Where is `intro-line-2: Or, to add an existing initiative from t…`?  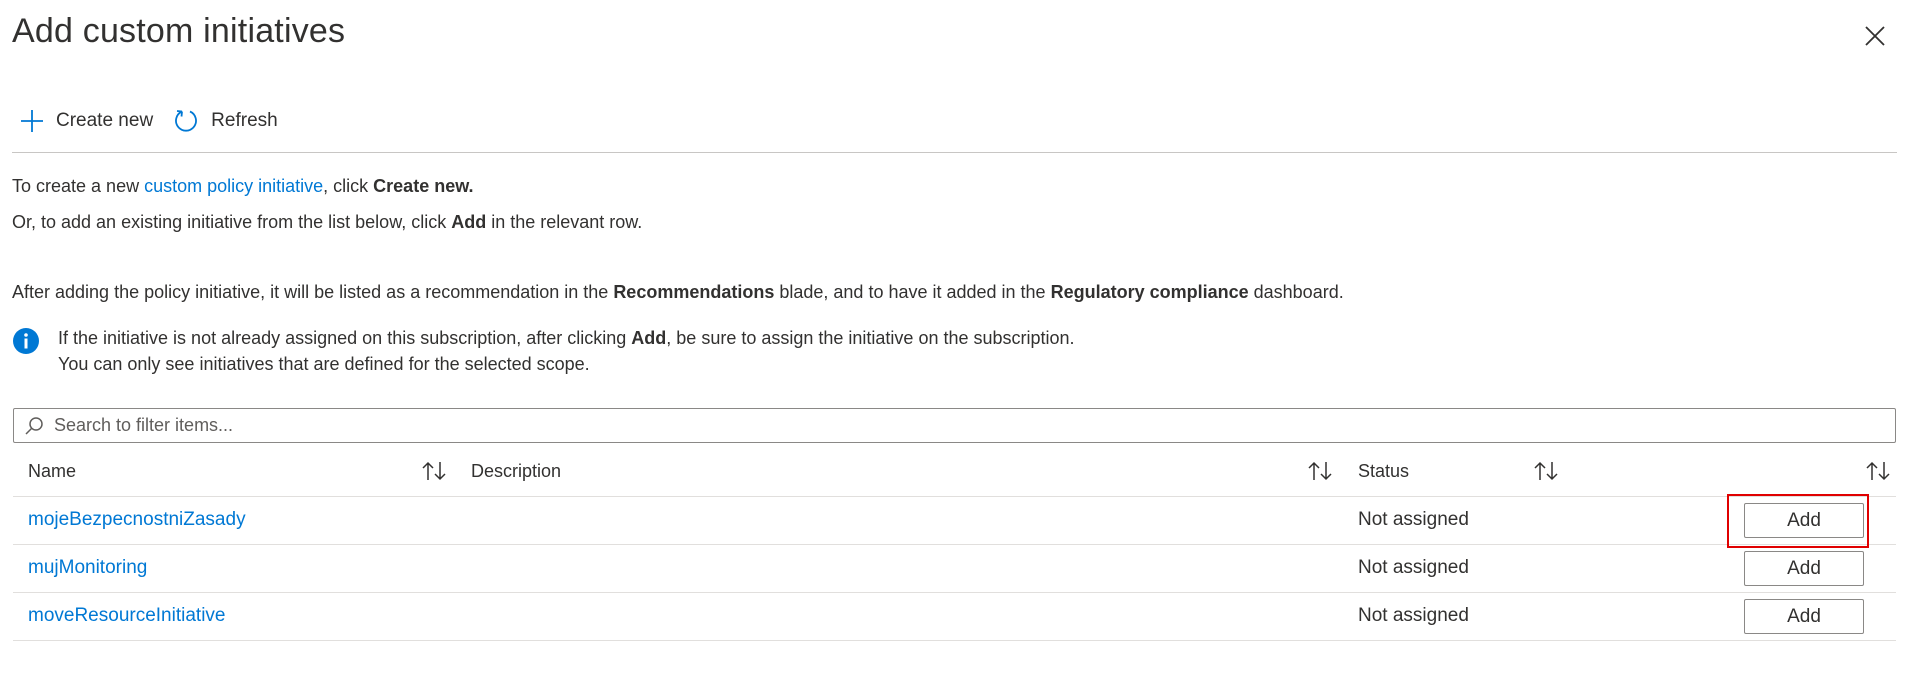 intro-line-2: Or, to add an existing initiative from t… is located at coordinates (327, 222).